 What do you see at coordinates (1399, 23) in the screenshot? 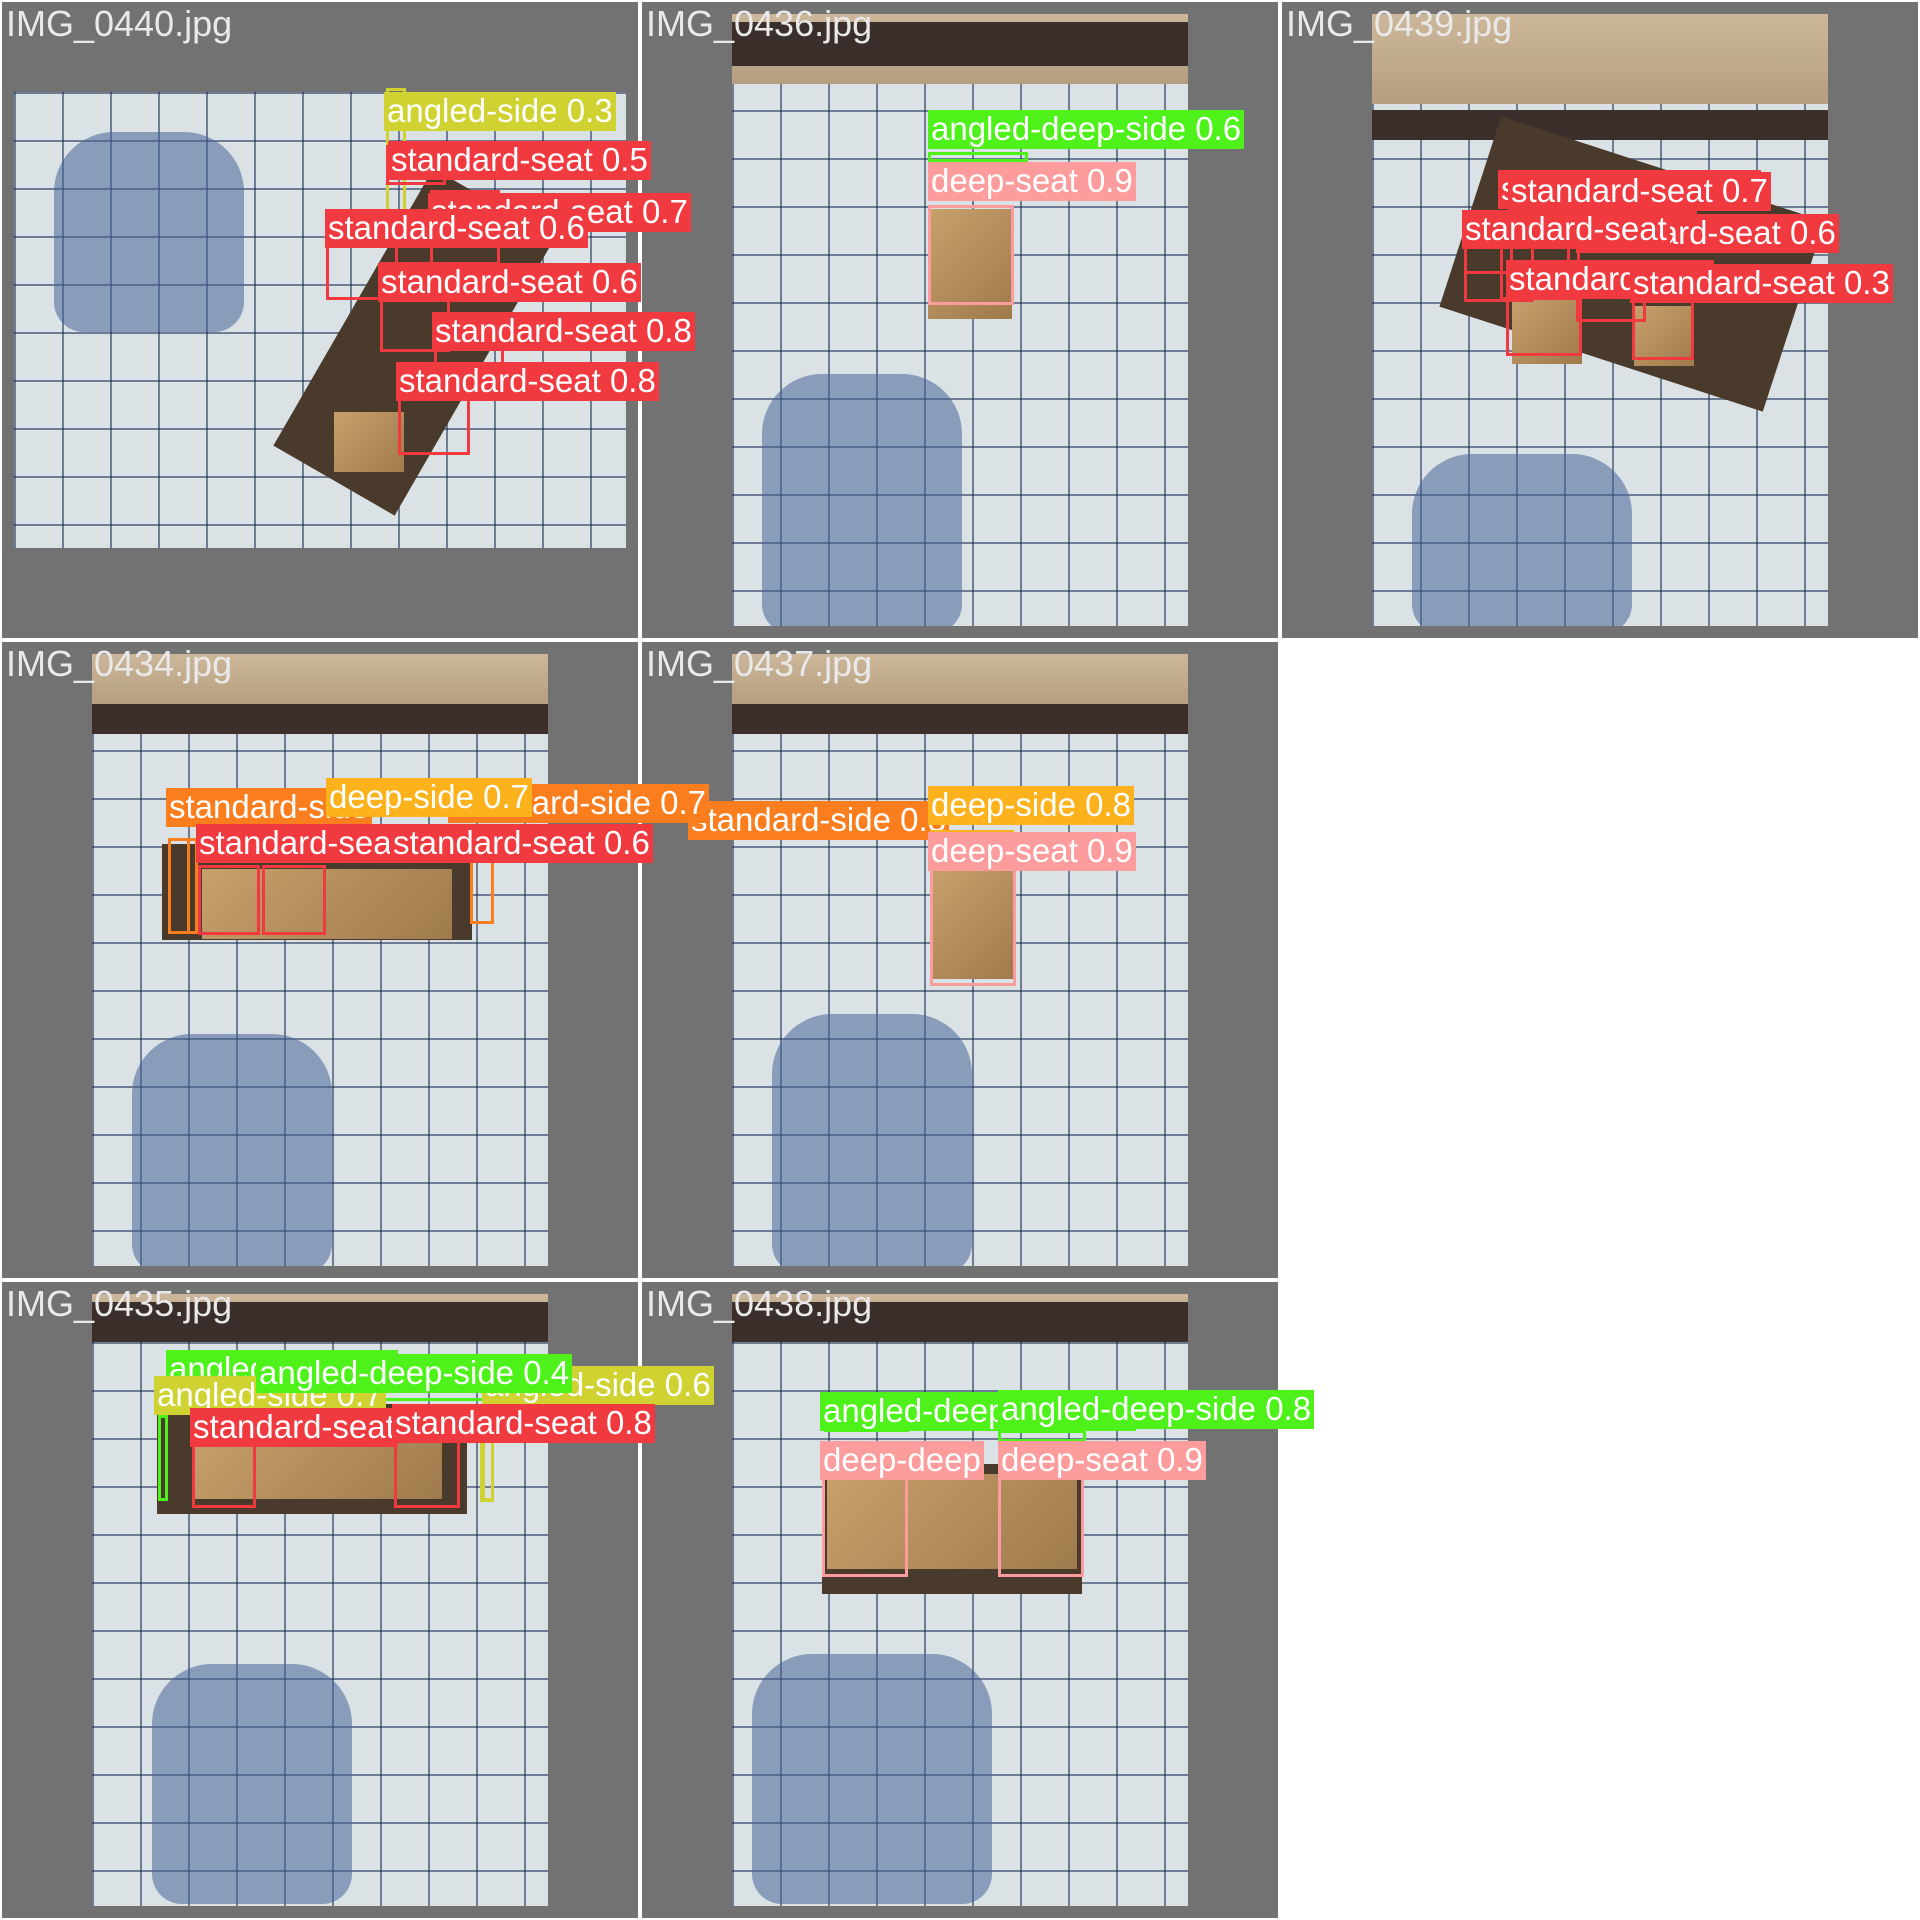
I see `tile-filename: IMG_0439.jpg` at bounding box center [1399, 23].